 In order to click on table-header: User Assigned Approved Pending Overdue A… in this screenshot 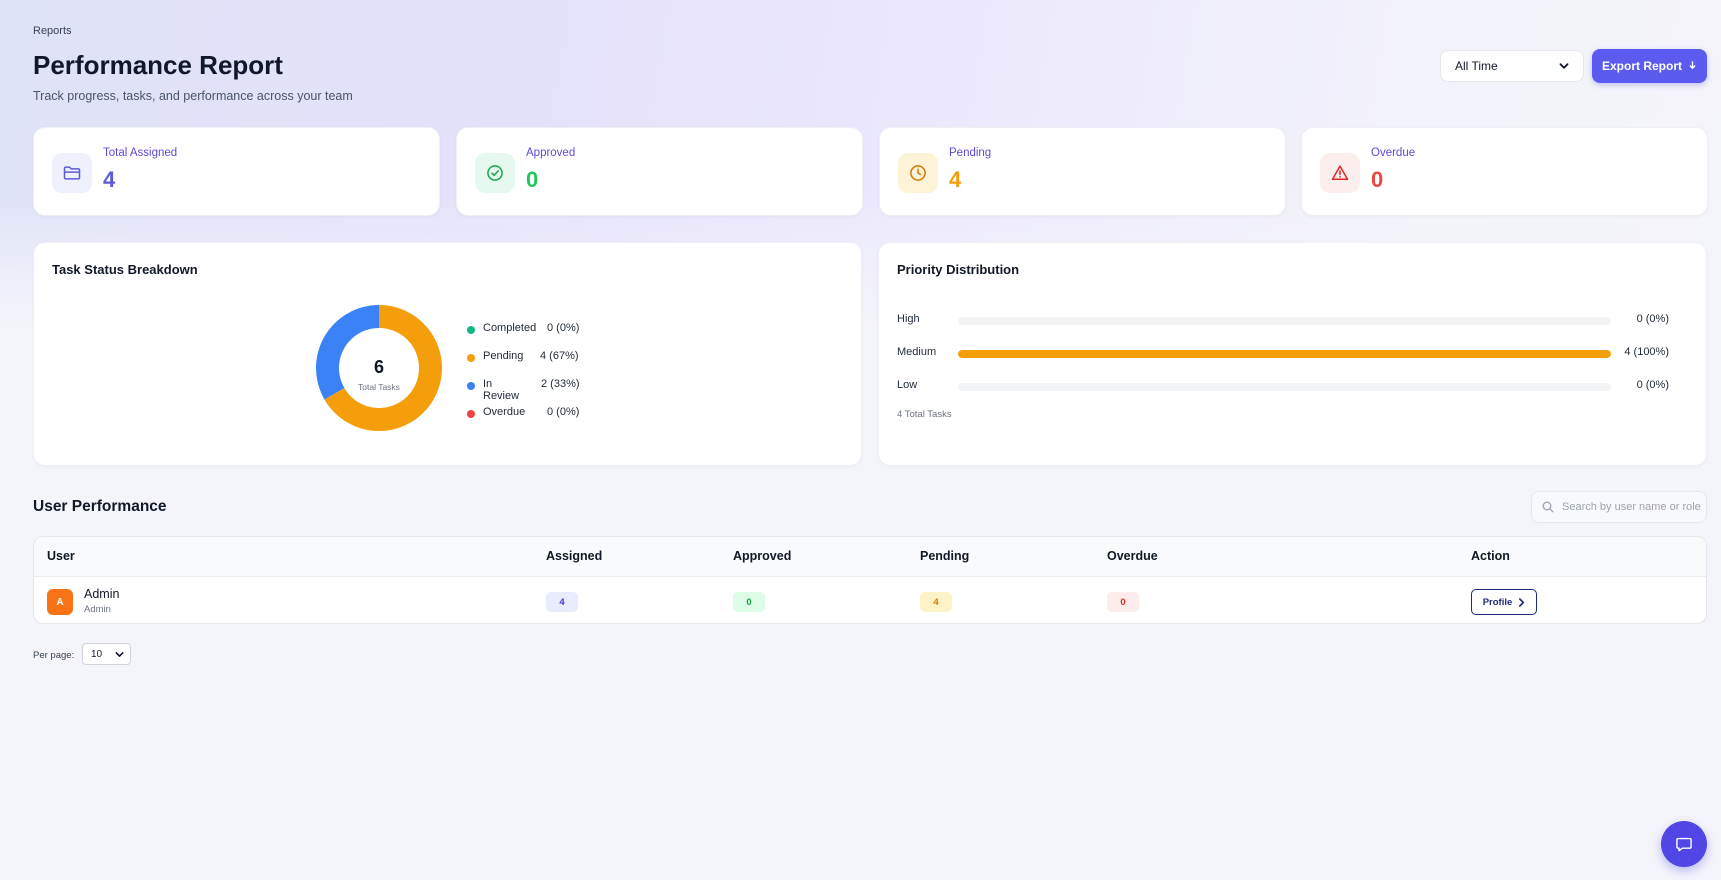, I will do `click(870, 557)`.